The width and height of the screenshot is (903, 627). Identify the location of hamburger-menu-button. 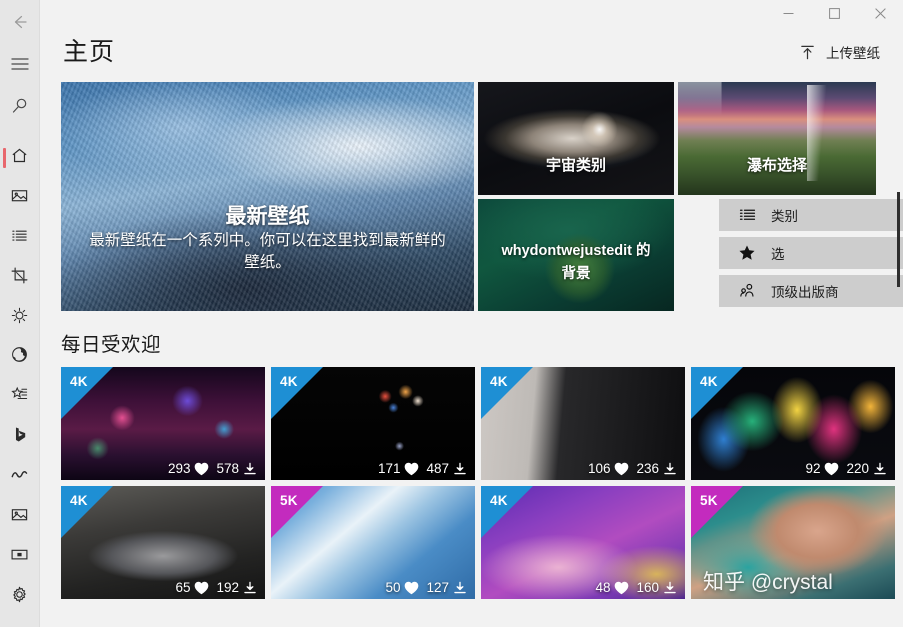
(20, 64).